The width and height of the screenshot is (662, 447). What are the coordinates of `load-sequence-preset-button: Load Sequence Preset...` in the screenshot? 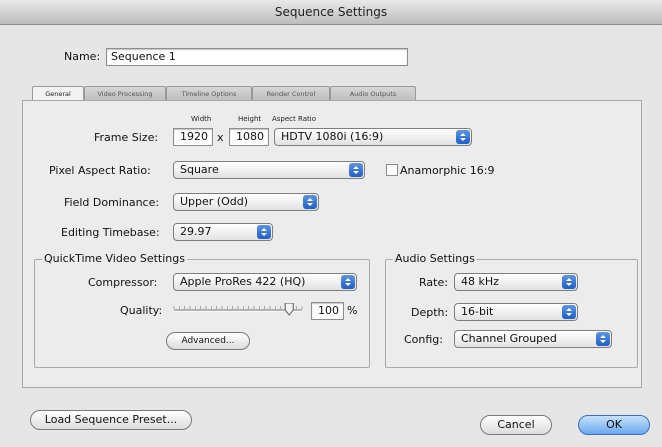 It's located at (111, 420).